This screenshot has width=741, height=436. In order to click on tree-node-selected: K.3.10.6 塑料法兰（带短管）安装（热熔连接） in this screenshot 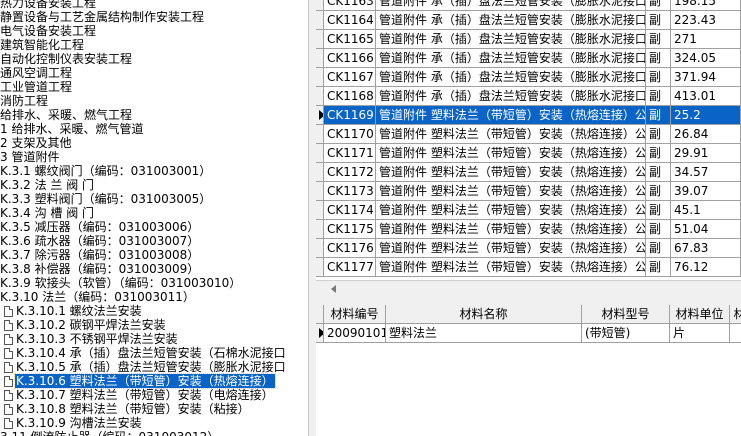, I will do `click(140, 381)`.